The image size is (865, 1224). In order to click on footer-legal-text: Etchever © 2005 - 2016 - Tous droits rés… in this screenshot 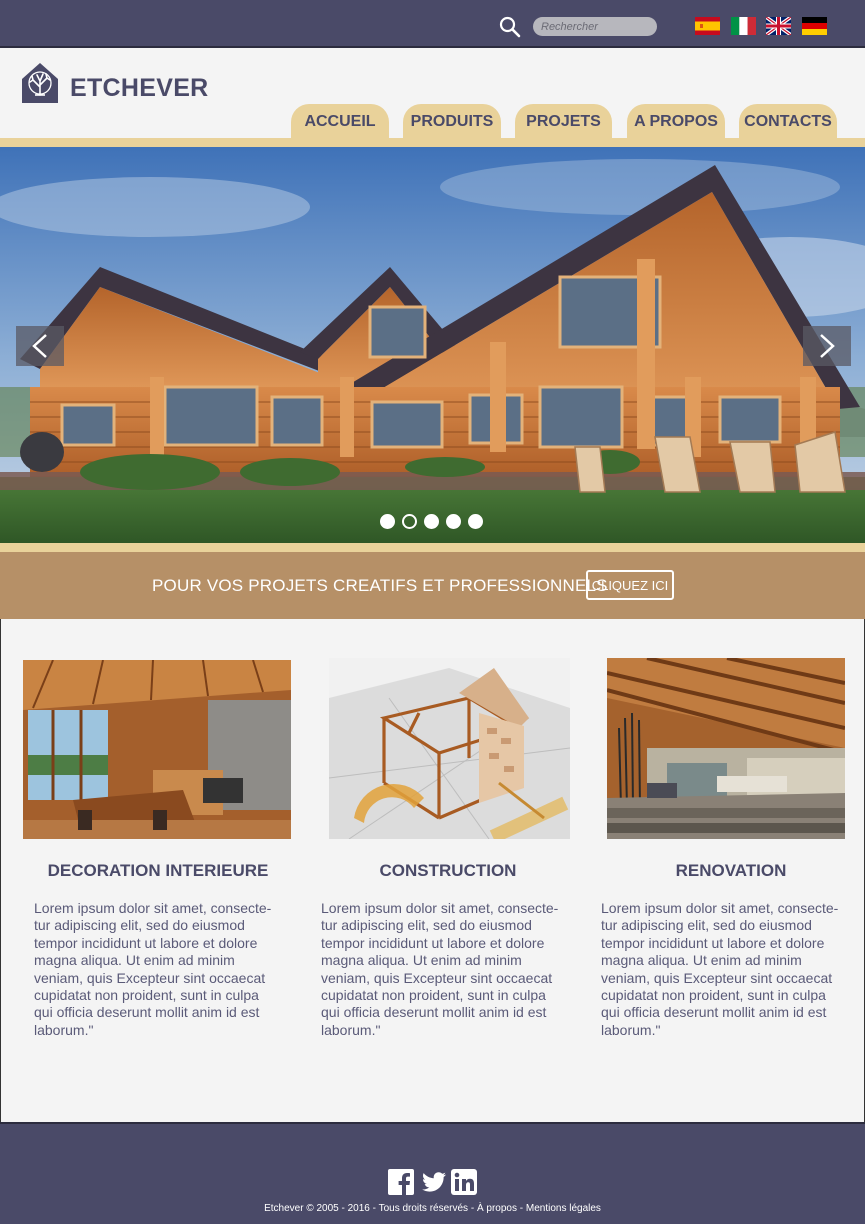, I will do `click(432, 1208)`.